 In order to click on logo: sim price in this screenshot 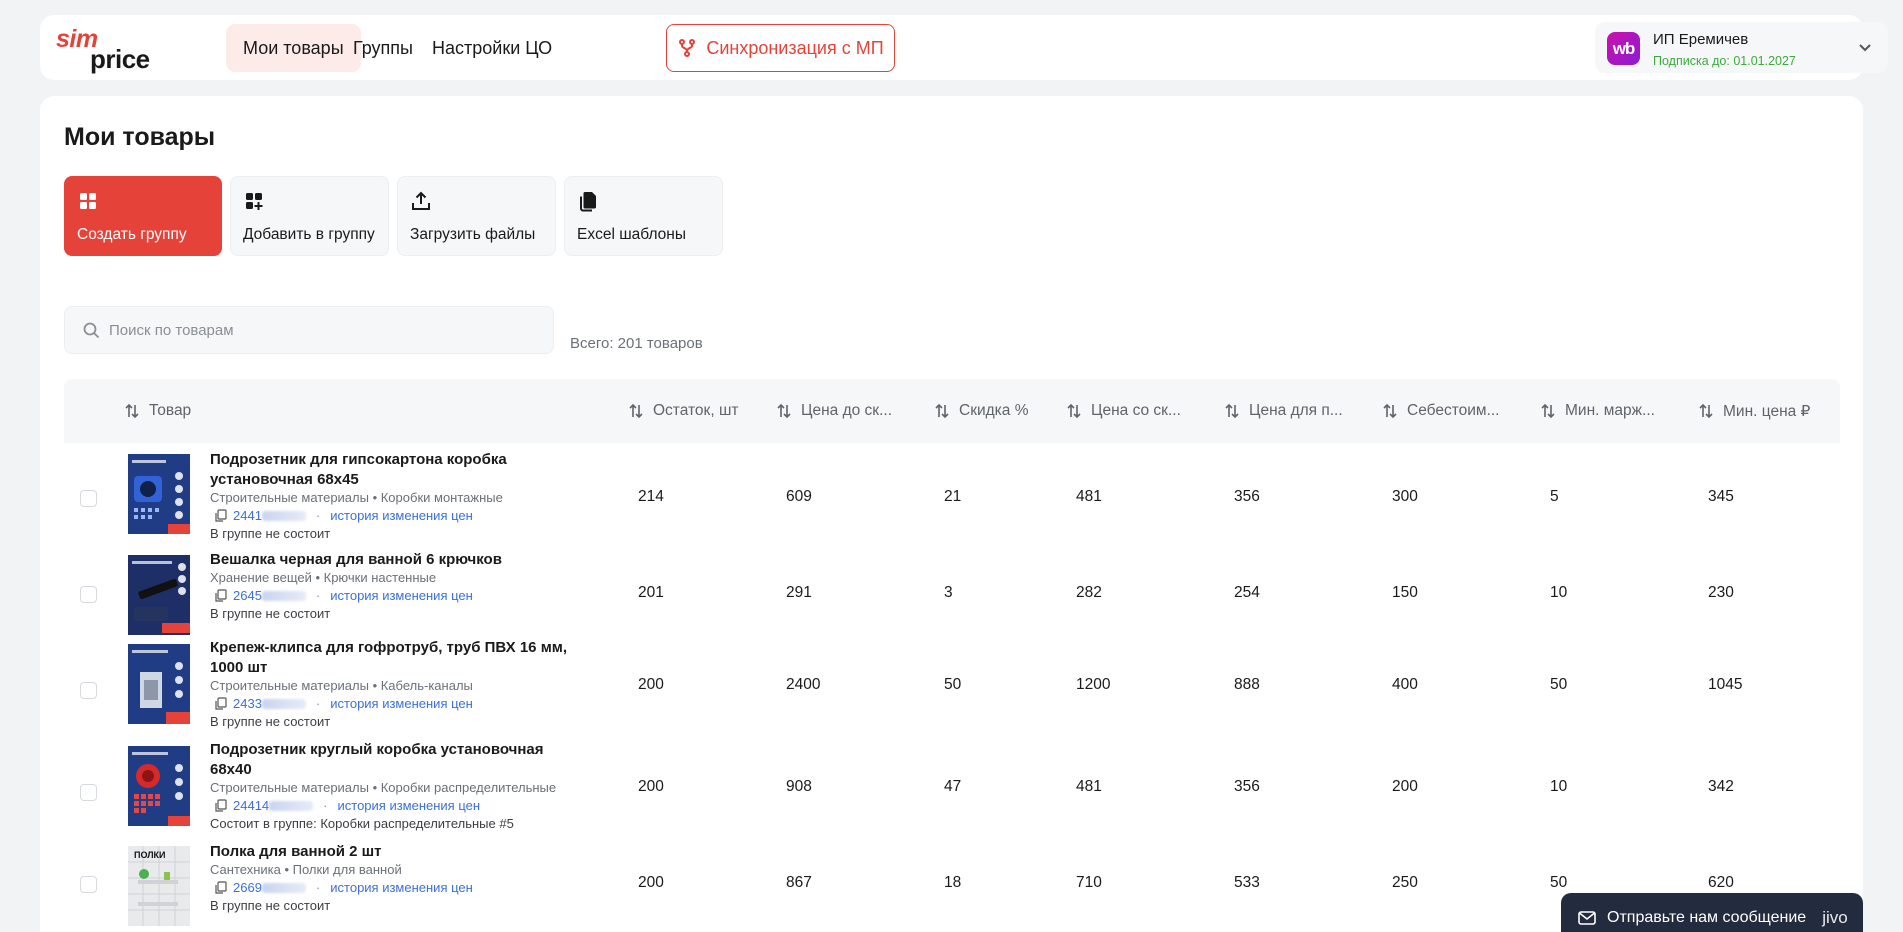, I will do `click(111, 49)`.